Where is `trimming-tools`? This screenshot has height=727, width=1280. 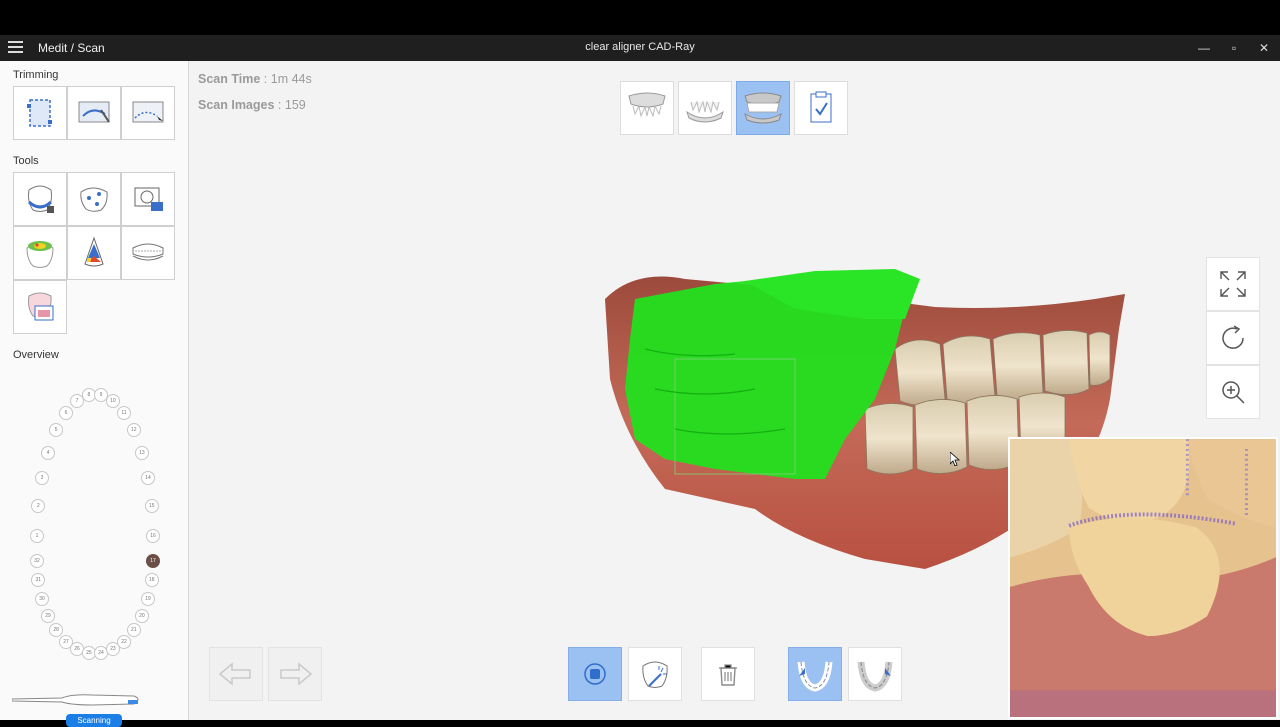 trimming-tools is located at coordinates (93, 112).